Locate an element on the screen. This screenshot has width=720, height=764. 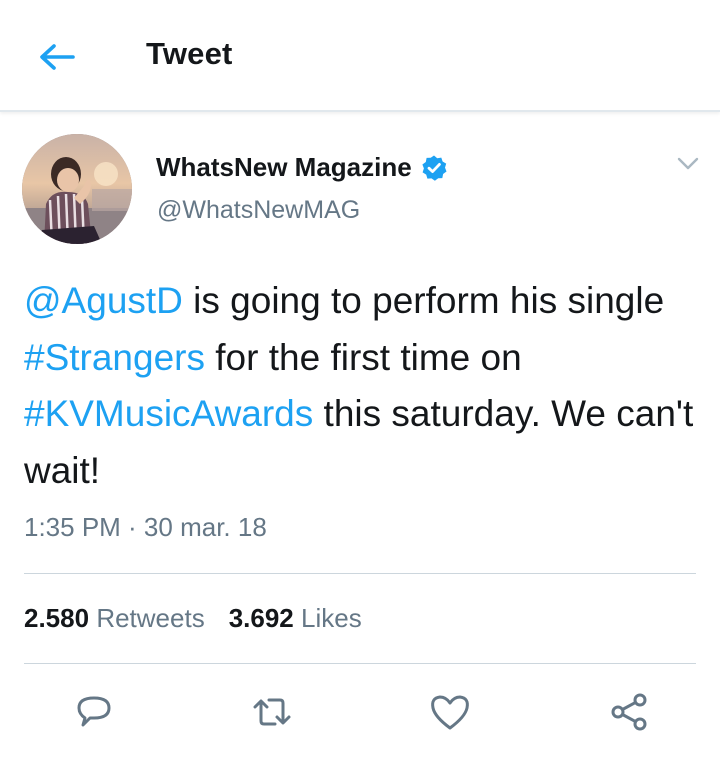
share-button is located at coordinates (630, 712).